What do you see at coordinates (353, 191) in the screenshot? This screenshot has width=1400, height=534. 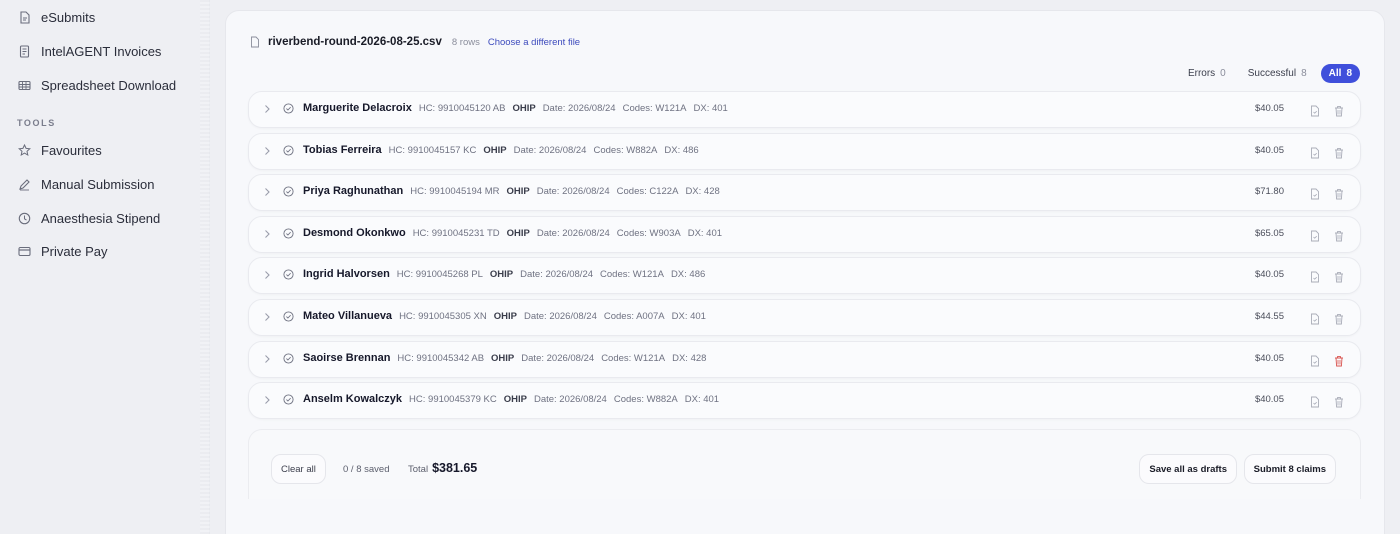 I see `patient-name: Priya Raghunathan` at bounding box center [353, 191].